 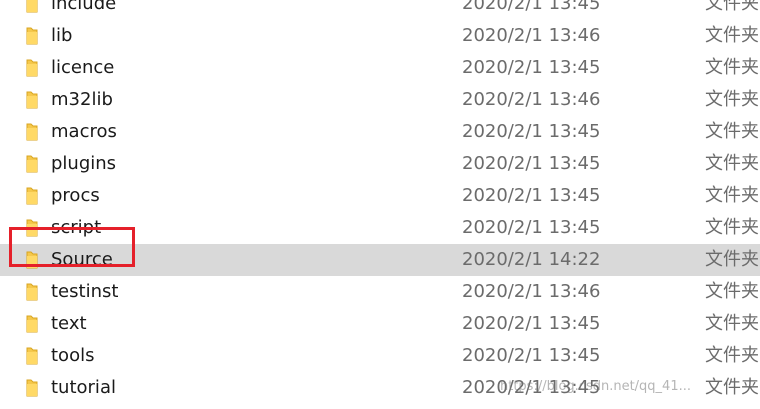 What do you see at coordinates (380, 228) in the screenshot?
I see `file-row: script 2020/2/1 13:45 文件夹` at bounding box center [380, 228].